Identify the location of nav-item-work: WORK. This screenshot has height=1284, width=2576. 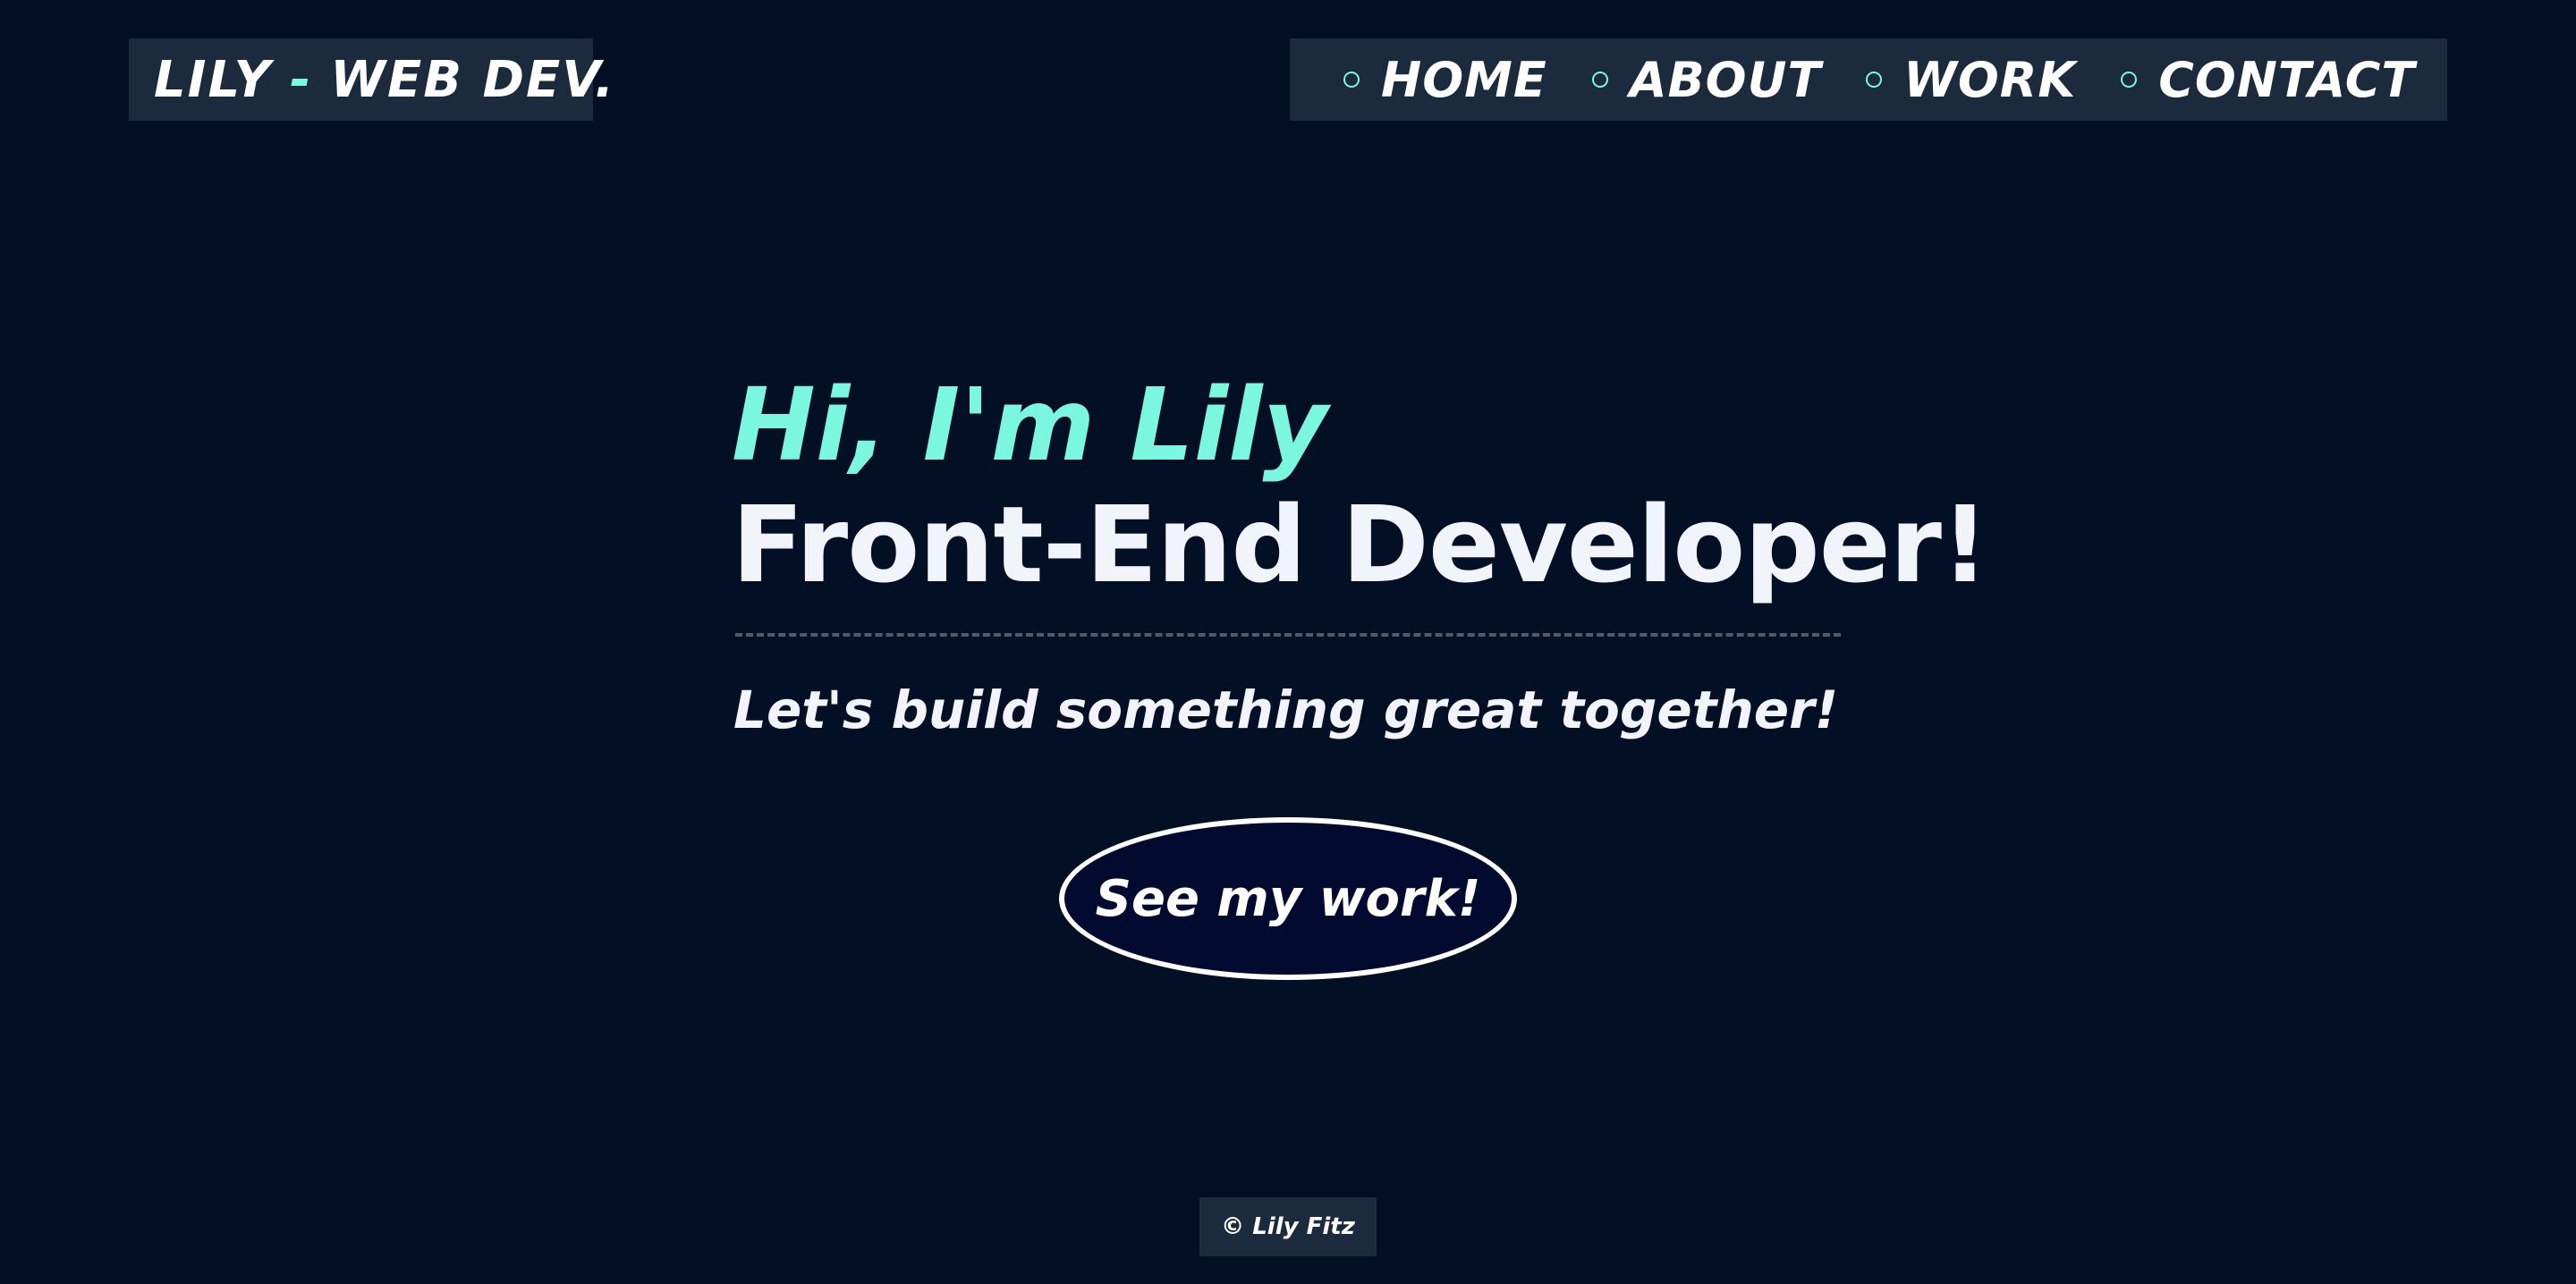
(1971, 80).